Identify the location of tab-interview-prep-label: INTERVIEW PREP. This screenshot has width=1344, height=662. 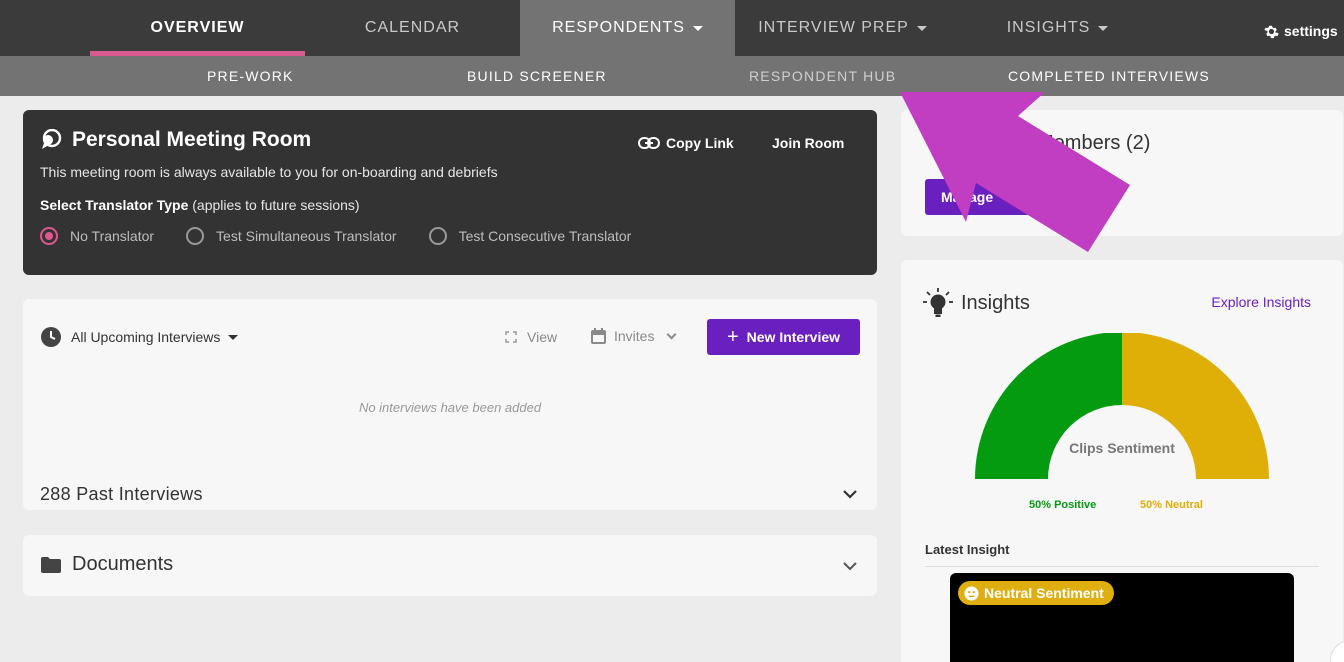
(833, 27).